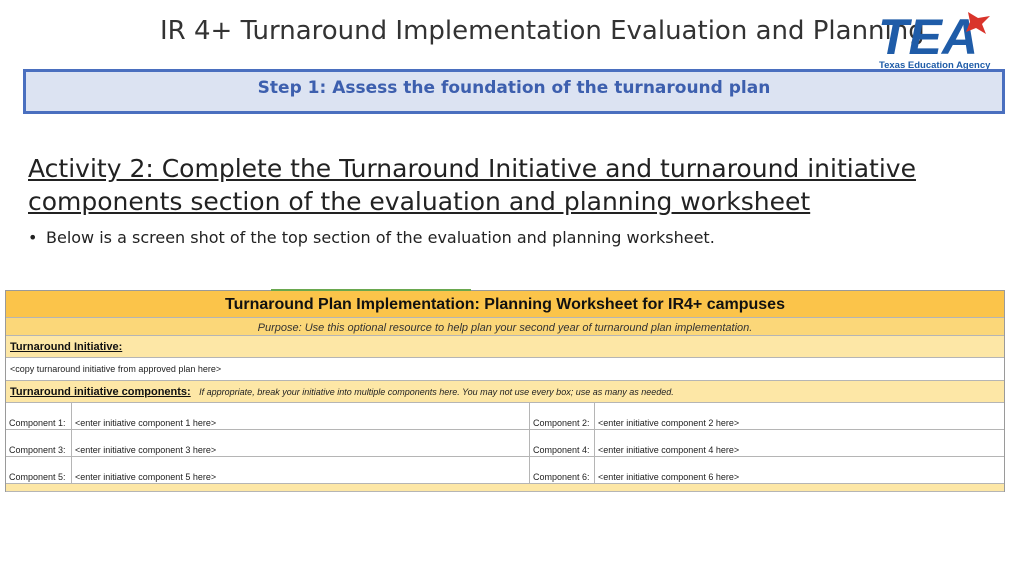  Describe the element at coordinates (928, 37) in the screenshot. I see `logo-mark: TEA` at that location.